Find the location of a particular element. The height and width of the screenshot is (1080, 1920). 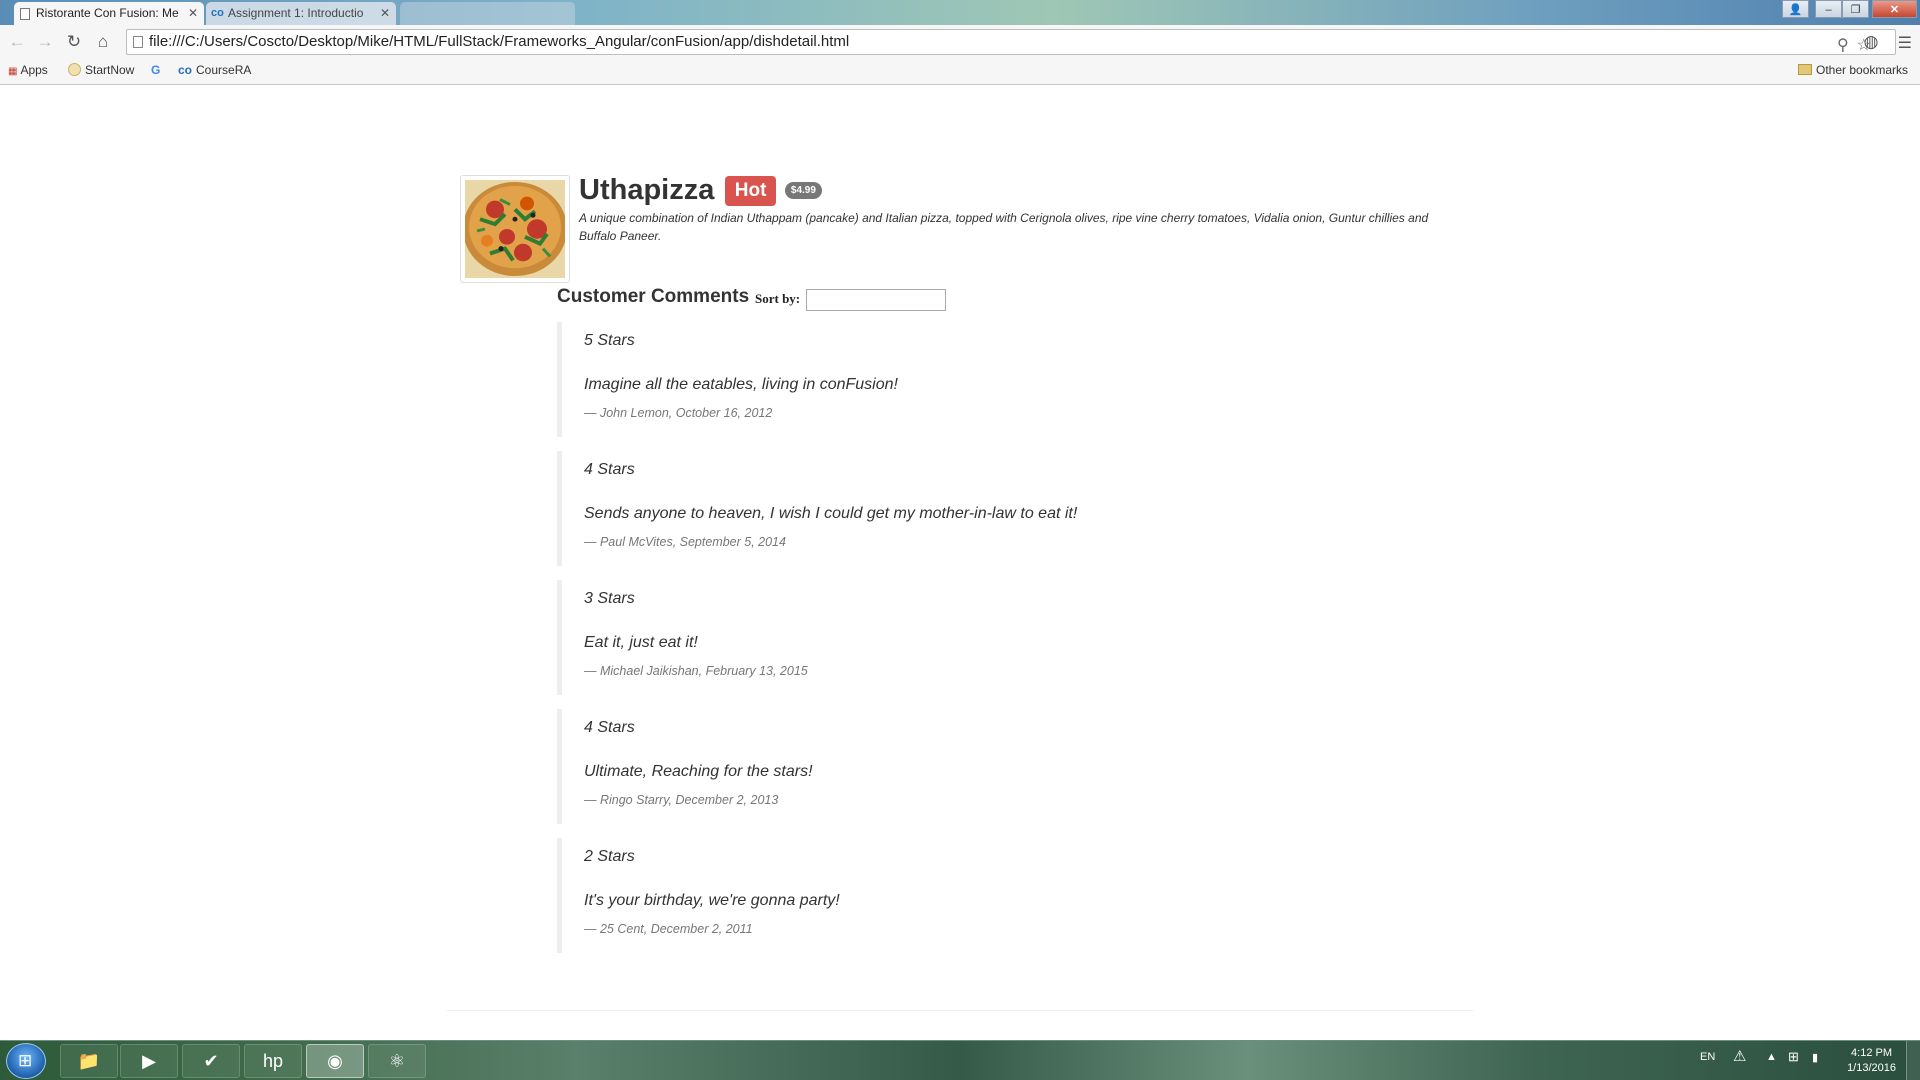

comment-rating: 3 Stars is located at coordinates (609, 598).